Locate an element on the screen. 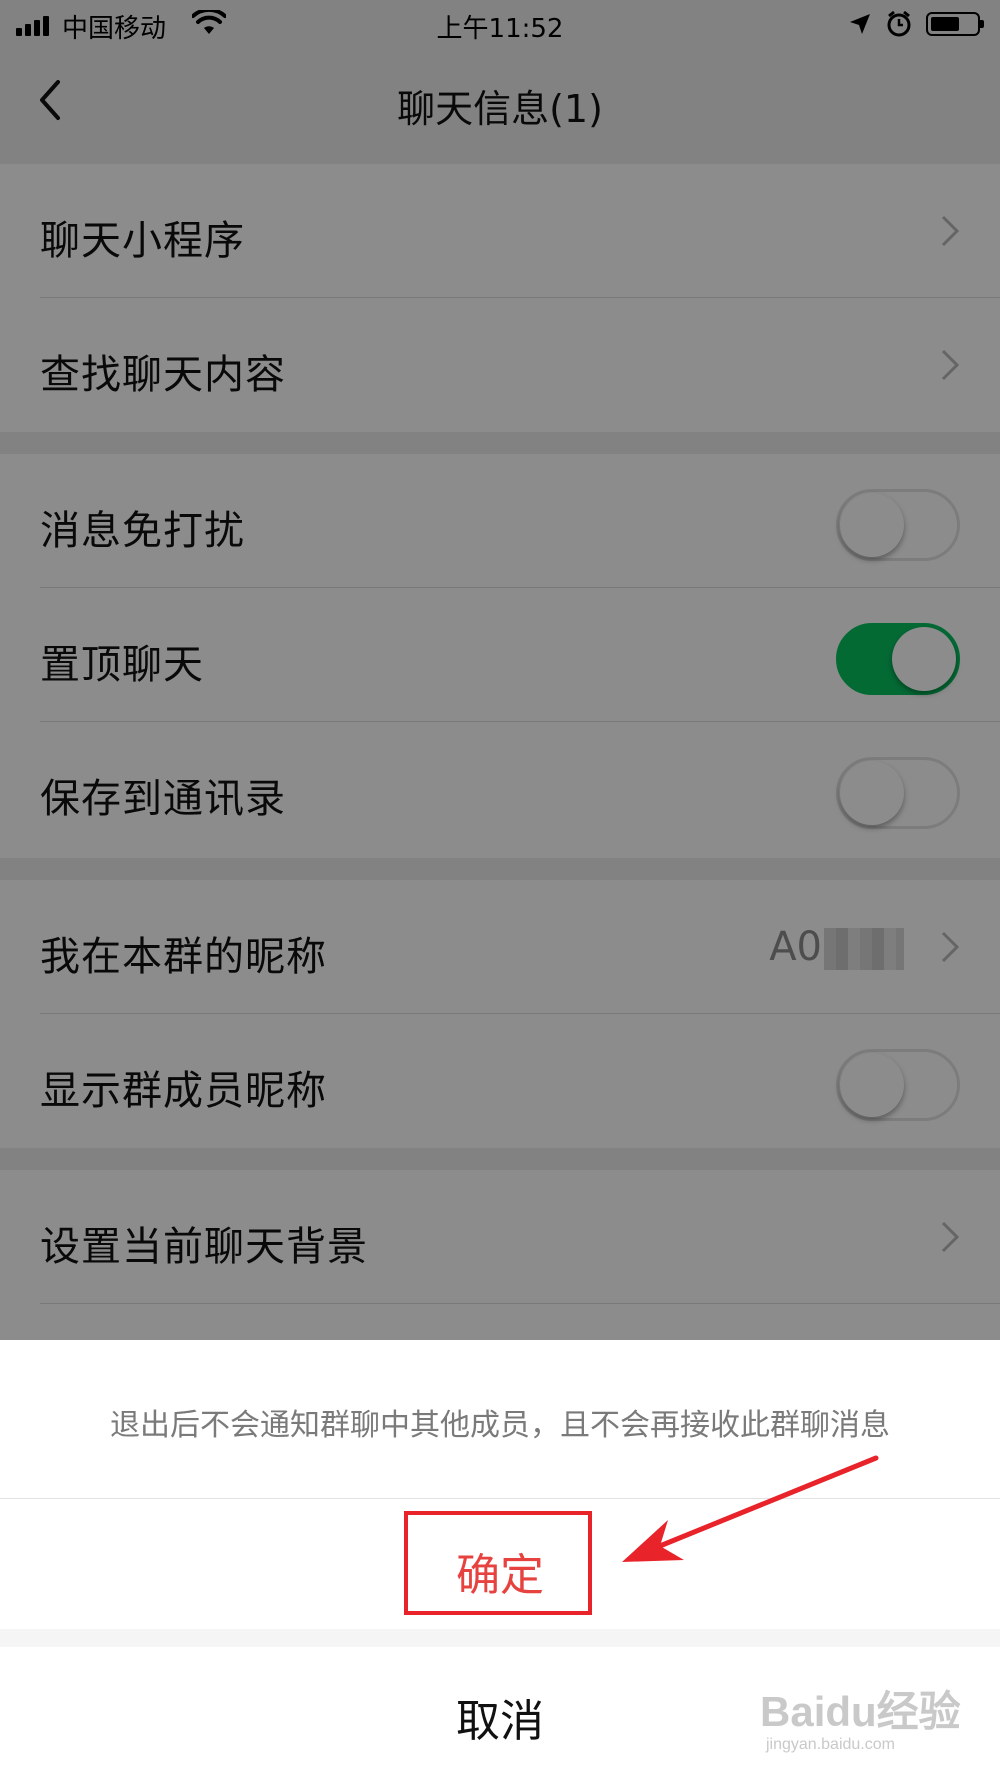 This screenshot has height=1778, width=1000. annotation-arrow-icon is located at coordinates (750, 1508).